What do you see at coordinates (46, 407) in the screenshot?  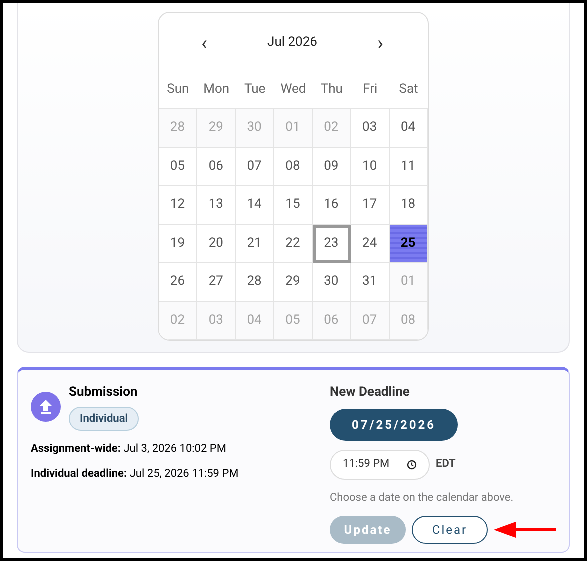 I see `upload-icon` at bounding box center [46, 407].